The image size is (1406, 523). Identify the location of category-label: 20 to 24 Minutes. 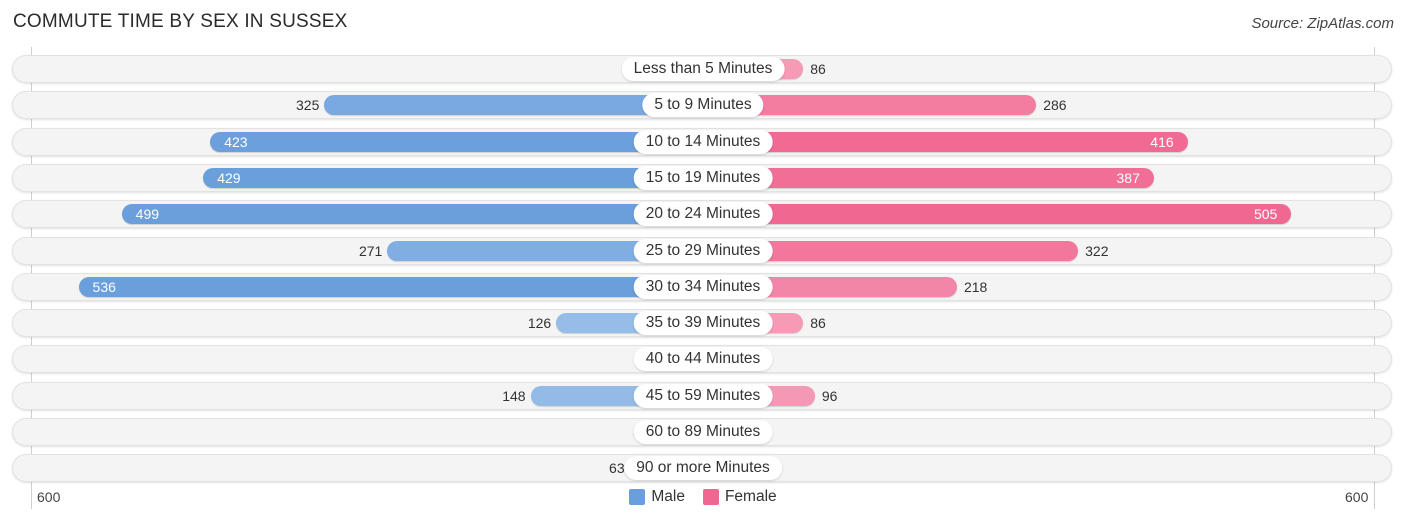
(703, 214).